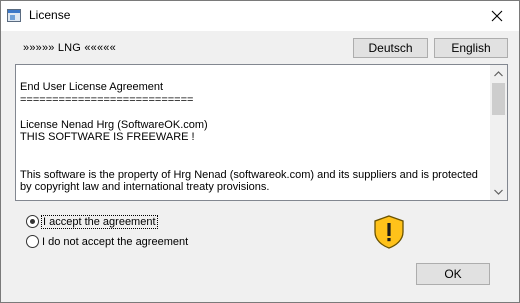 This screenshot has width=520, height=303. What do you see at coordinates (50, 15) in the screenshot?
I see `window-title: License` at bounding box center [50, 15].